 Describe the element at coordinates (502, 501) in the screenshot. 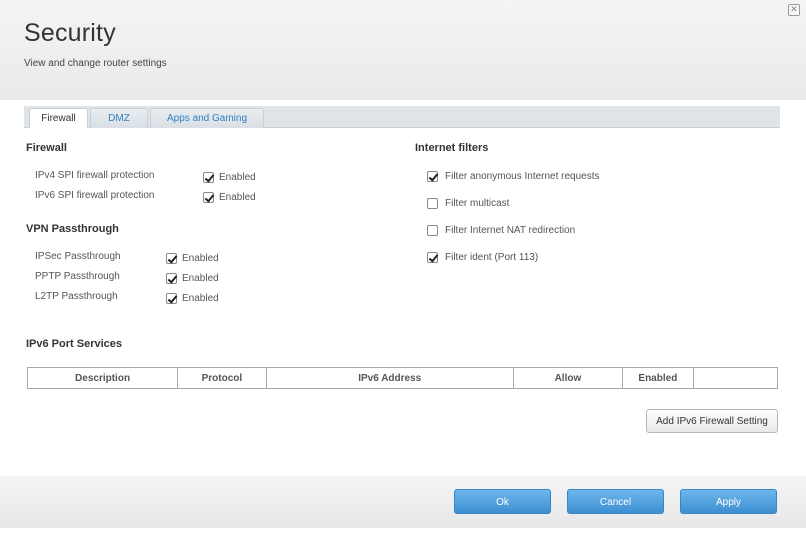

I see `ok-button: Ok` at that location.